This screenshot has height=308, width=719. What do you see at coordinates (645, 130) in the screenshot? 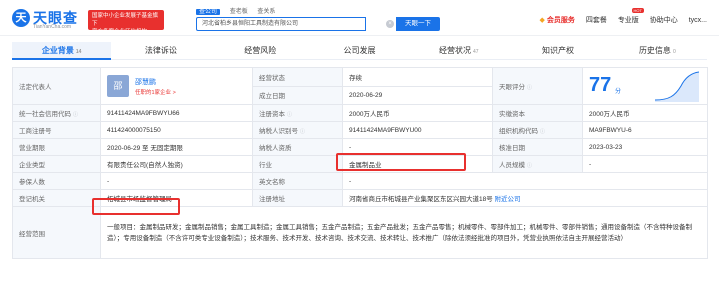
I see `org-code-value: MA9FBWYU-6` at bounding box center [645, 130].